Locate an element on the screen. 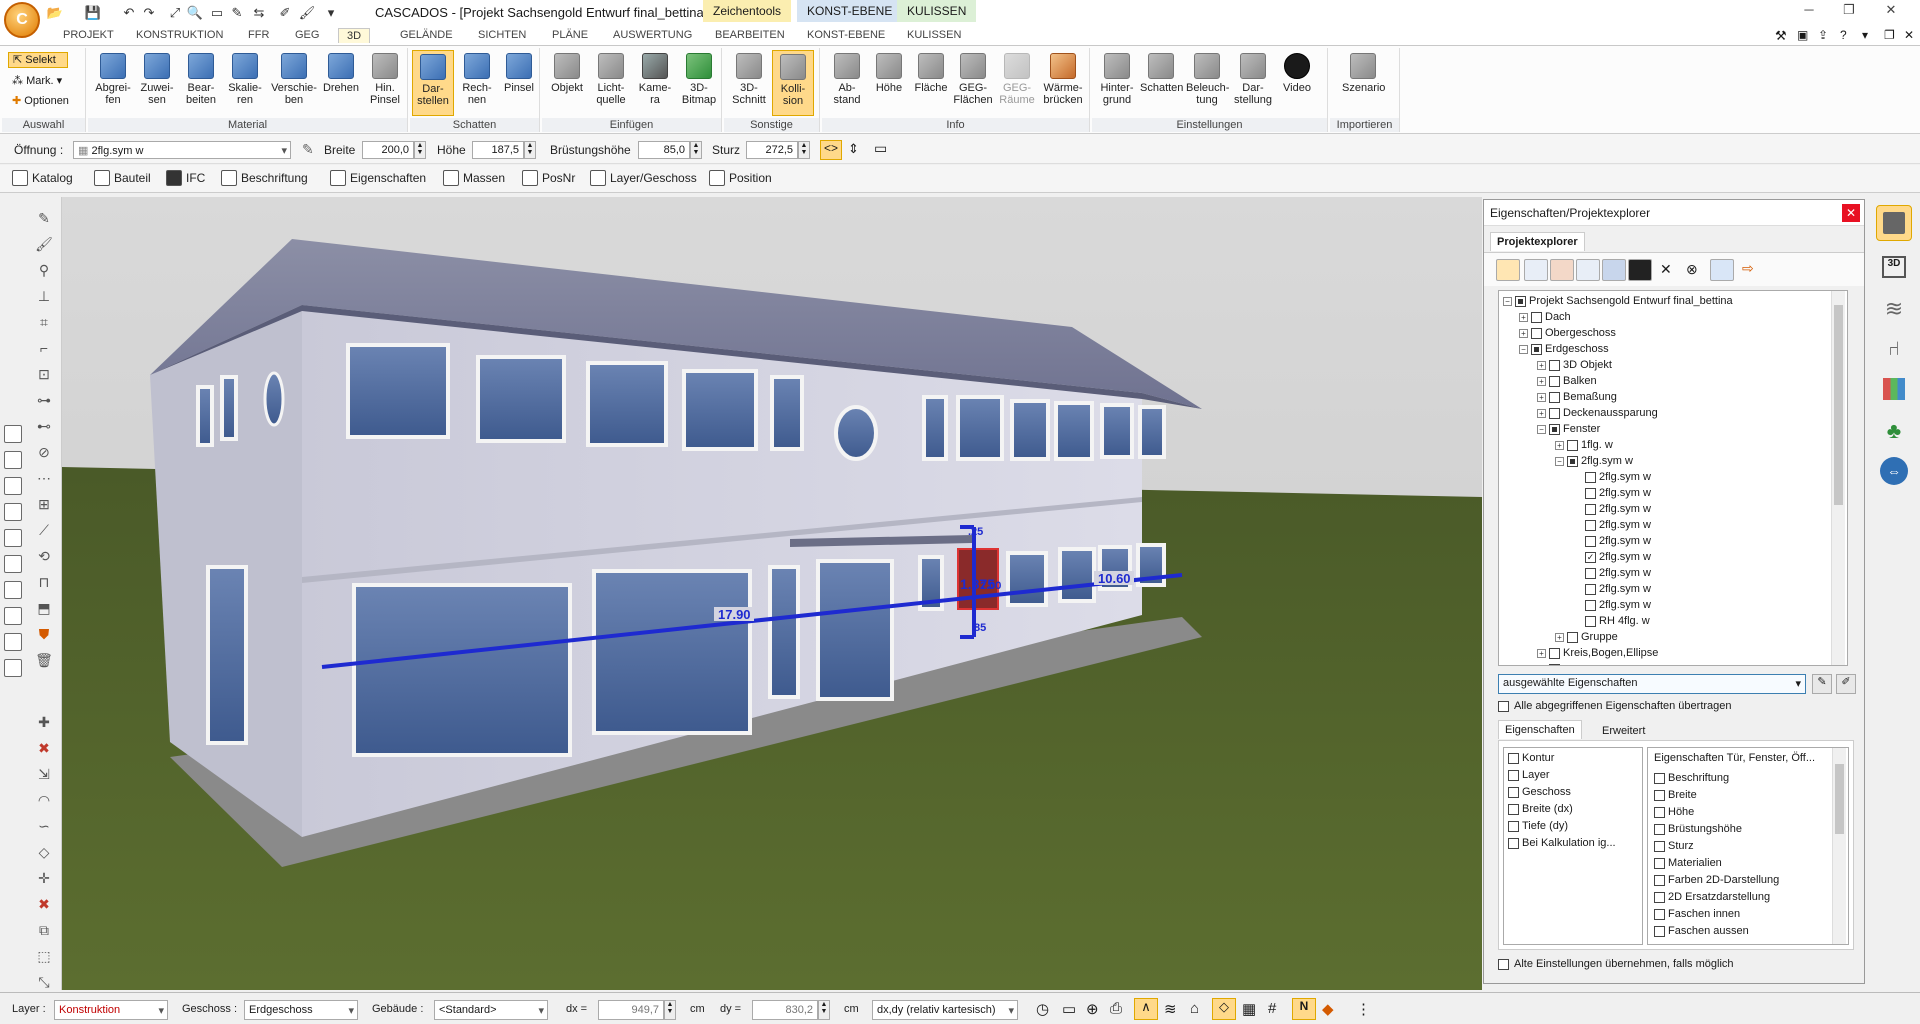 Image resolution: width=1920 pixels, height=1024 pixels. gebaeude-select: <Standard> ▾ is located at coordinates (491, 1010).